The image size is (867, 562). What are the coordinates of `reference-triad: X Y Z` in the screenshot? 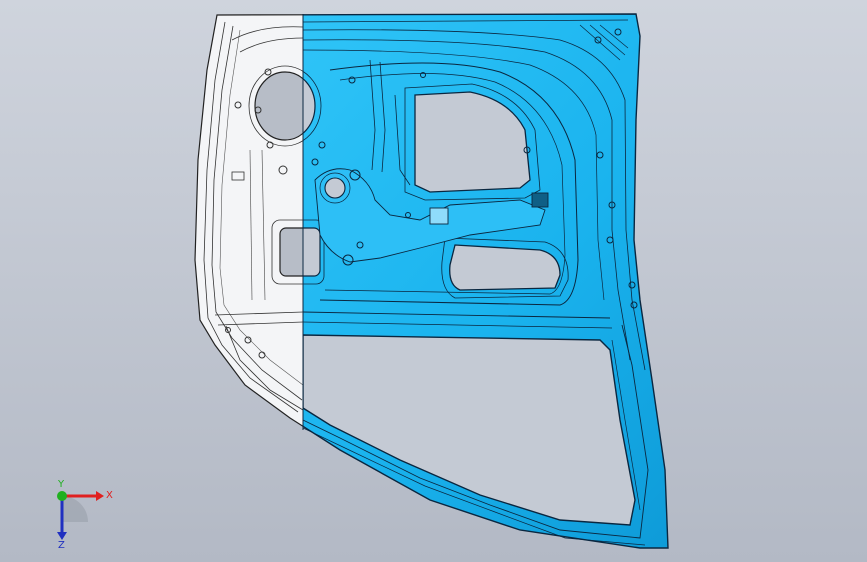 It's located at (80, 513).